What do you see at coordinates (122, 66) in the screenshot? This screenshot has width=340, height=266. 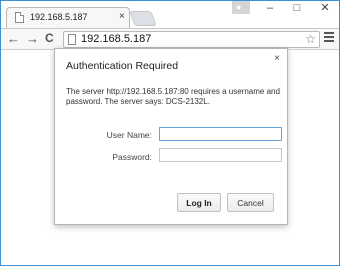 I see `dialog-title: Authentication Required` at bounding box center [122, 66].